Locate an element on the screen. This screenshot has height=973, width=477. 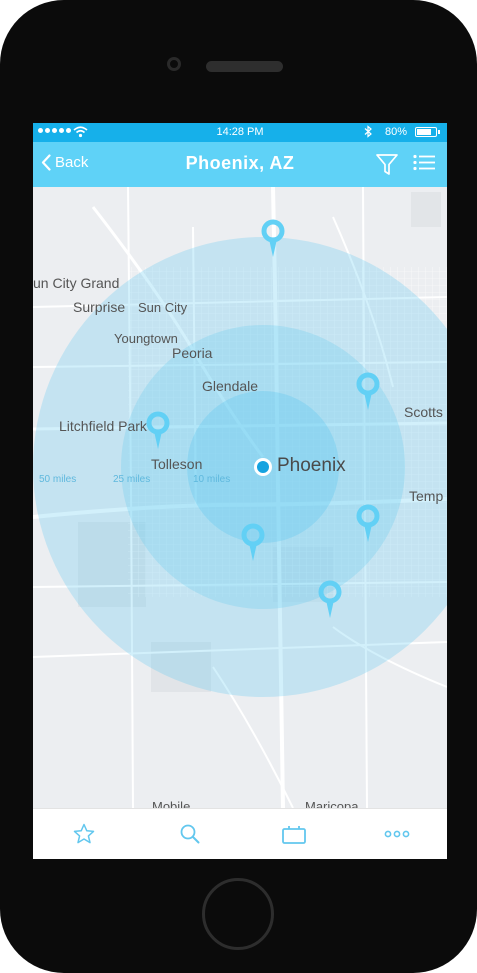
tab-bar is located at coordinates (240, 833).